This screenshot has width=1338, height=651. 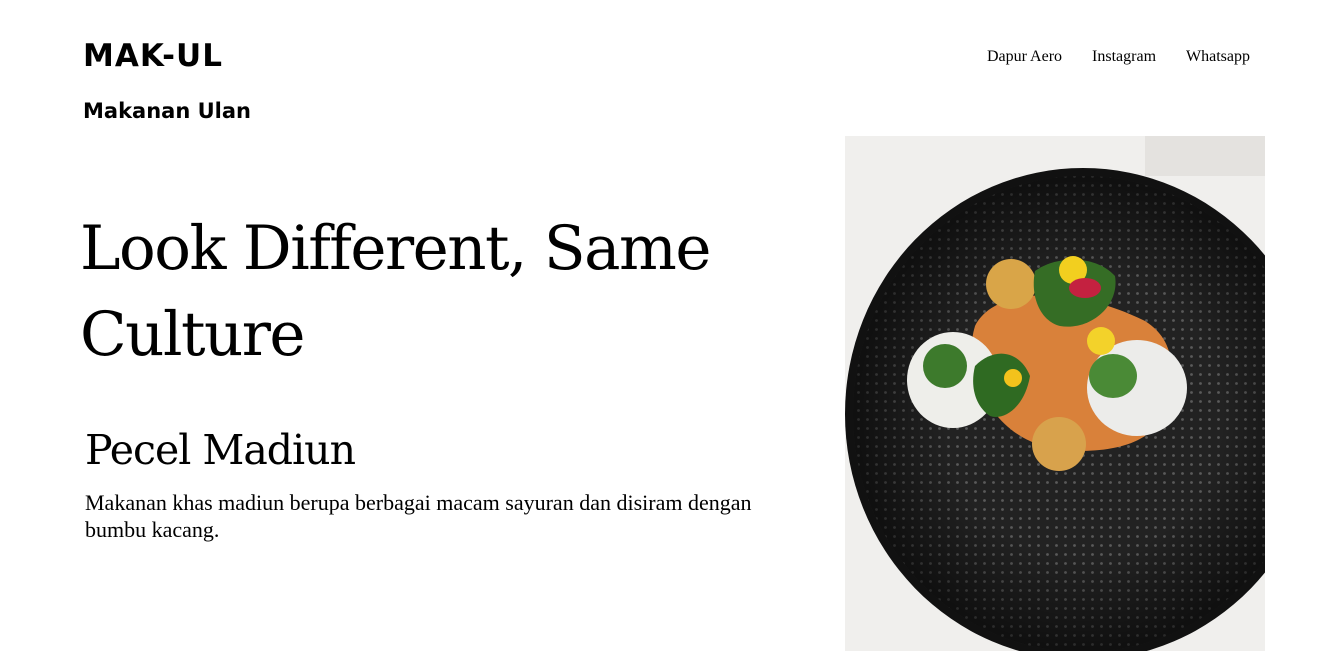 What do you see at coordinates (395, 291) in the screenshot?
I see `hero-title: Look Different, Same Culture` at bounding box center [395, 291].